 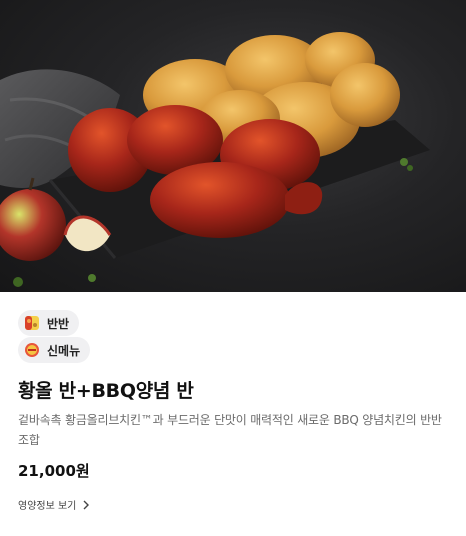 What do you see at coordinates (58, 323) in the screenshot?
I see `badge-label: 반반` at bounding box center [58, 323].